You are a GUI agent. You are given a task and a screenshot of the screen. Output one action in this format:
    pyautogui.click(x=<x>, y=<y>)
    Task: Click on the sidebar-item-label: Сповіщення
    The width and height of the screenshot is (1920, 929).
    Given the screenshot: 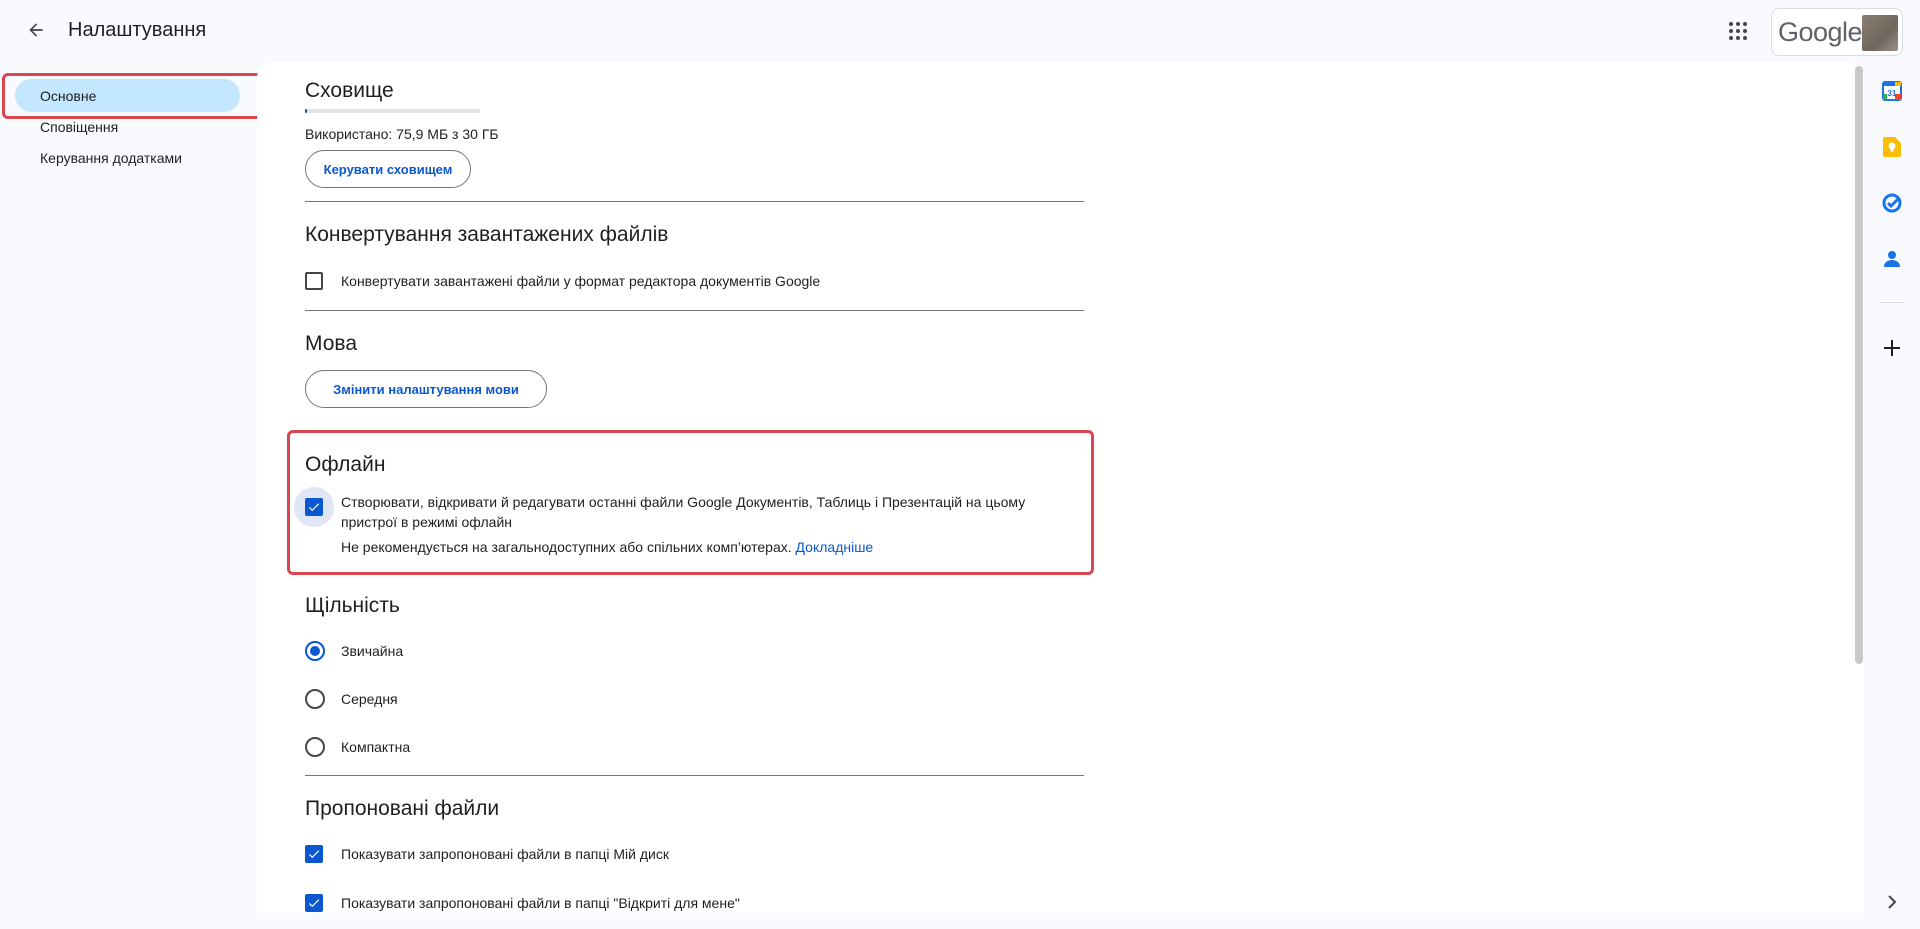 What is the action you would take?
    pyautogui.click(x=79, y=126)
    